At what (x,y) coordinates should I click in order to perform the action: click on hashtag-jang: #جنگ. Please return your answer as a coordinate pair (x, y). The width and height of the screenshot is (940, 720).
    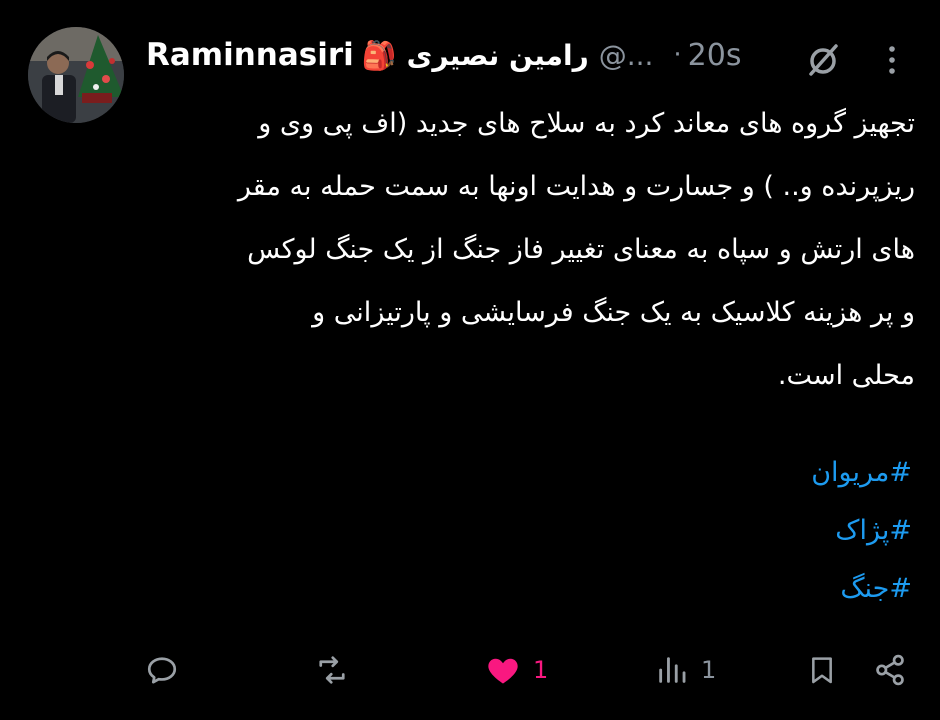
    Looking at the image, I should click on (712, 589).